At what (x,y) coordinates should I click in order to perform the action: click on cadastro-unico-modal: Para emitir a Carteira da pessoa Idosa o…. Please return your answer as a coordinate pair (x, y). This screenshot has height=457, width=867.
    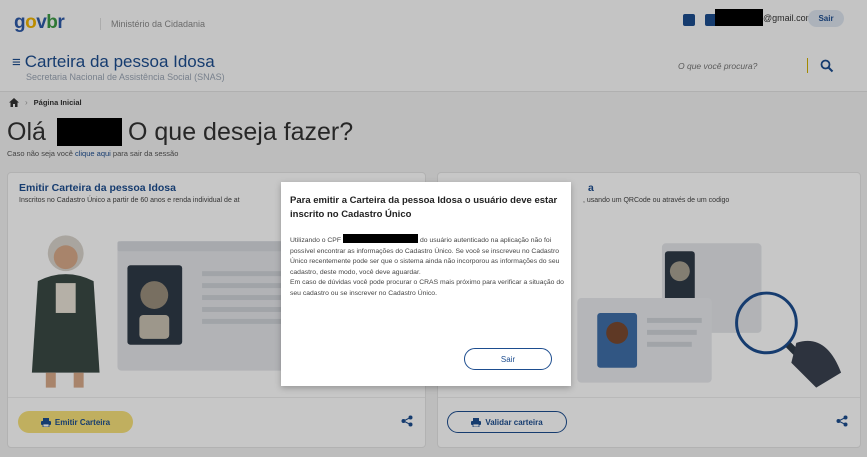
    Looking at the image, I should click on (426, 284).